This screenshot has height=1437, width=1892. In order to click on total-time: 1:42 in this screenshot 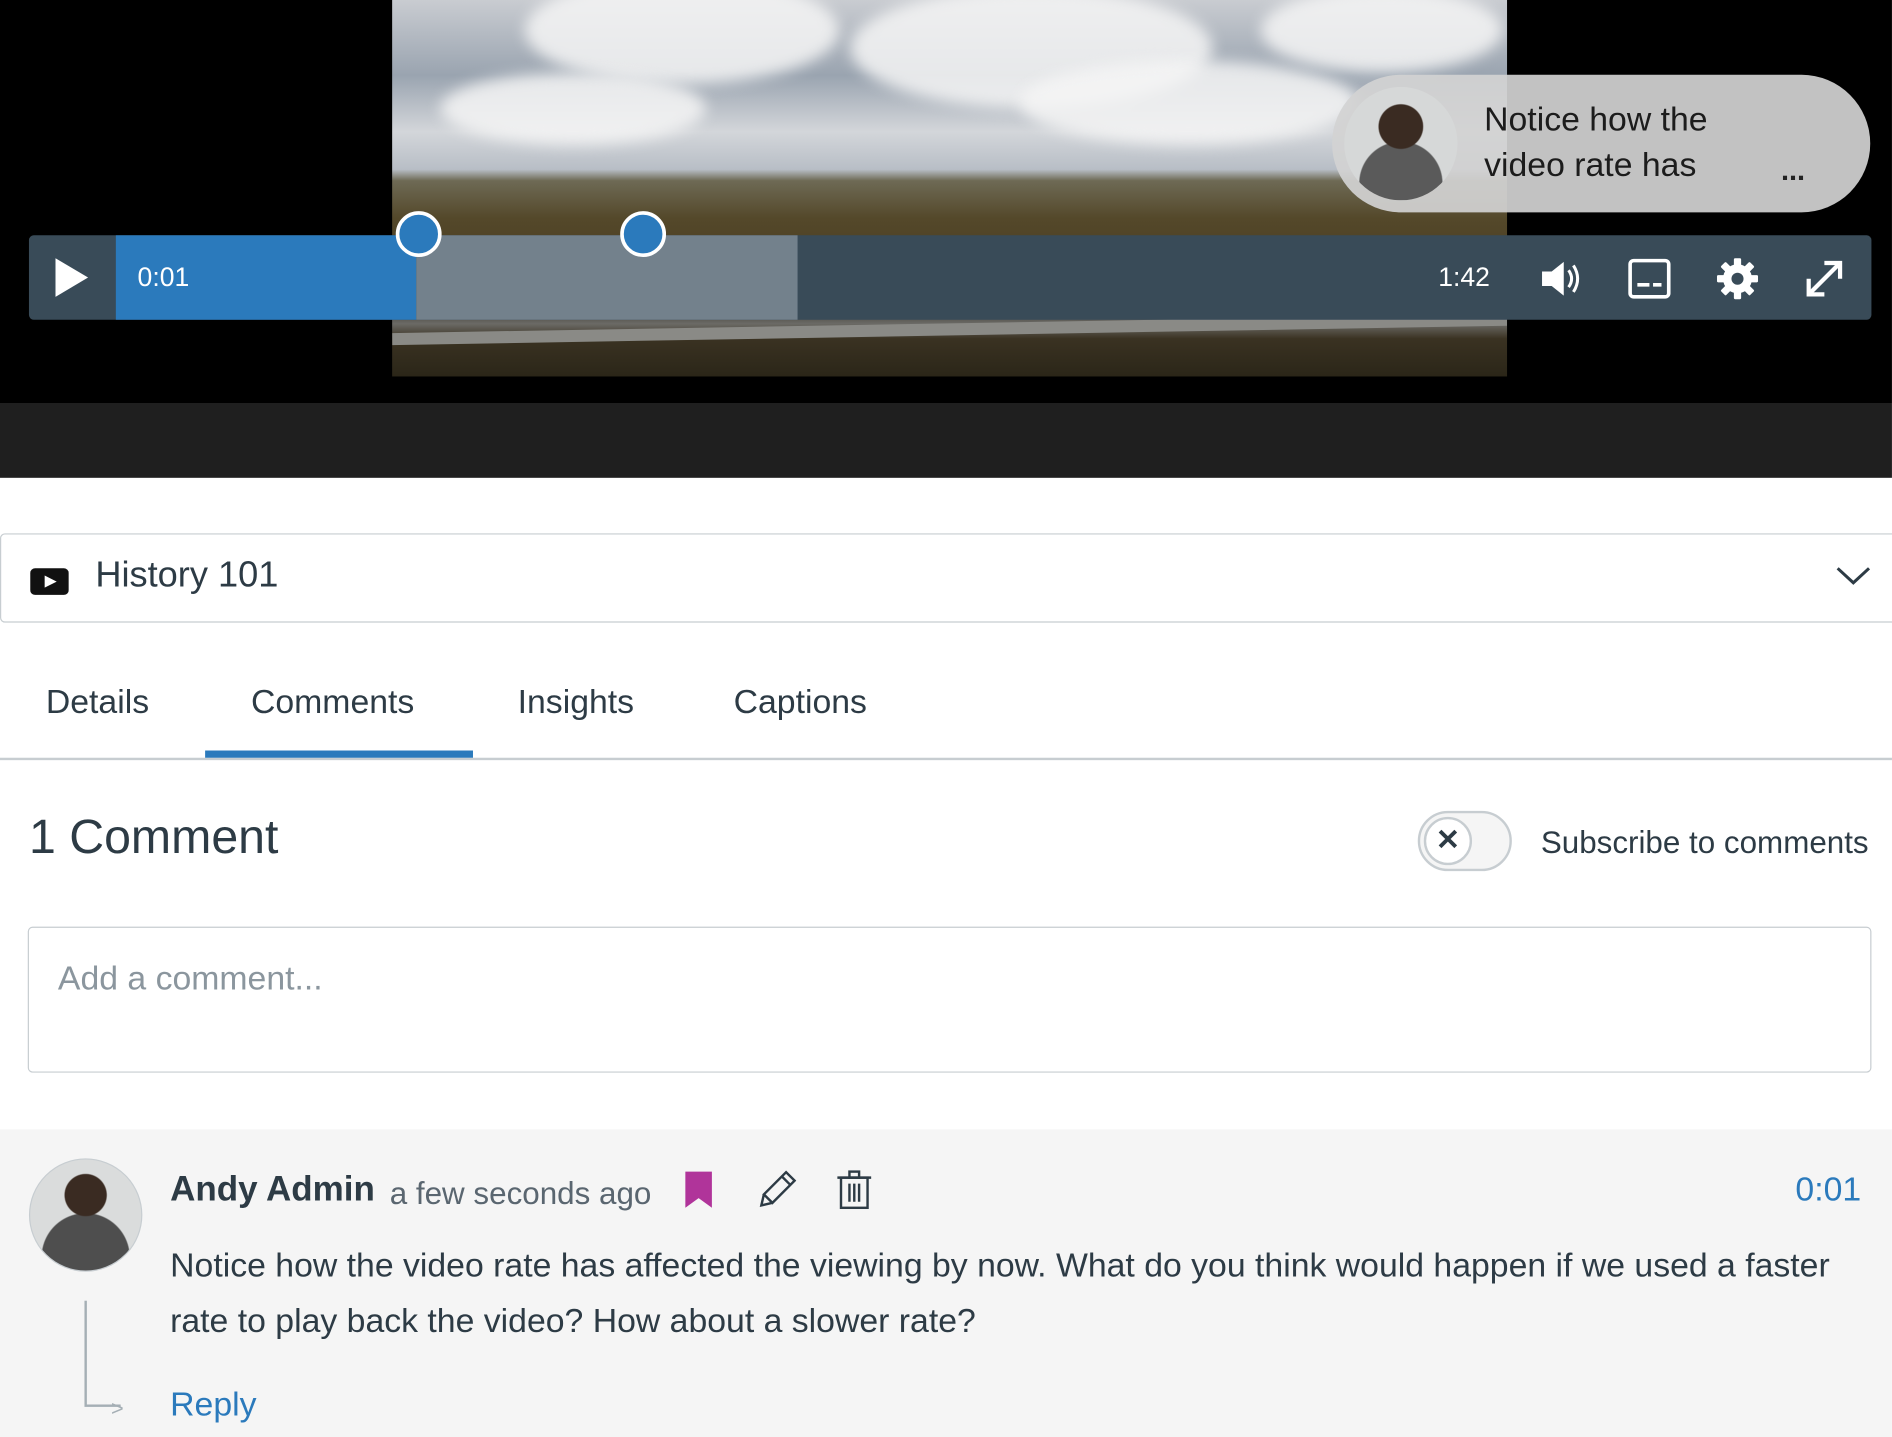, I will do `click(1464, 276)`.